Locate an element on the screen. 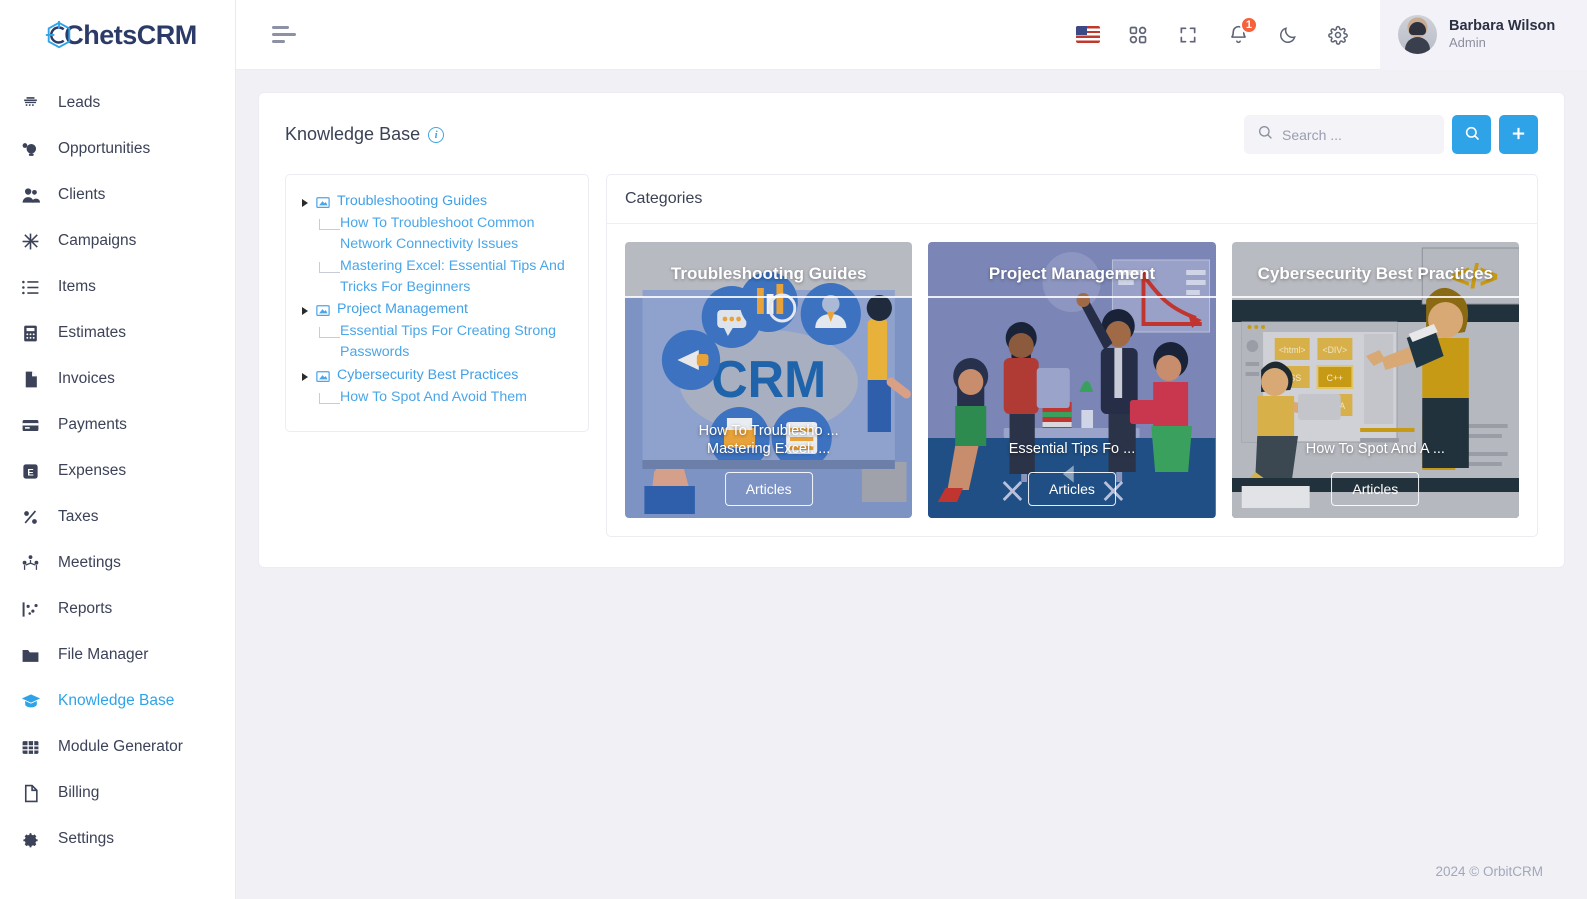 The image size is (1587, 899). sidebar-item-clients: Clients is located at coordinates (117, 195).